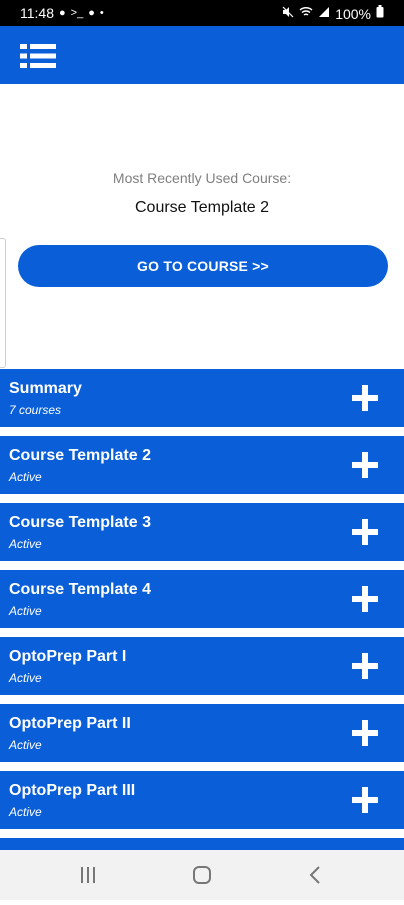  What do you see at coordinates (316, 875) in the screenshot?
I see `back-icon` at bounding box center [316, 875].